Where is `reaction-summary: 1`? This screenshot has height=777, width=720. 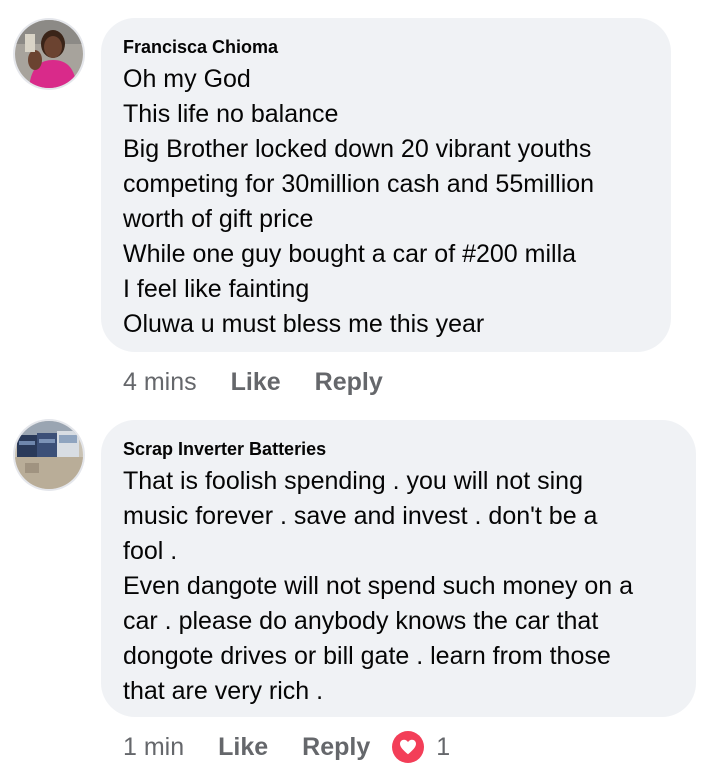
reaction-summary: 1 is located at coordinates (421, 747).